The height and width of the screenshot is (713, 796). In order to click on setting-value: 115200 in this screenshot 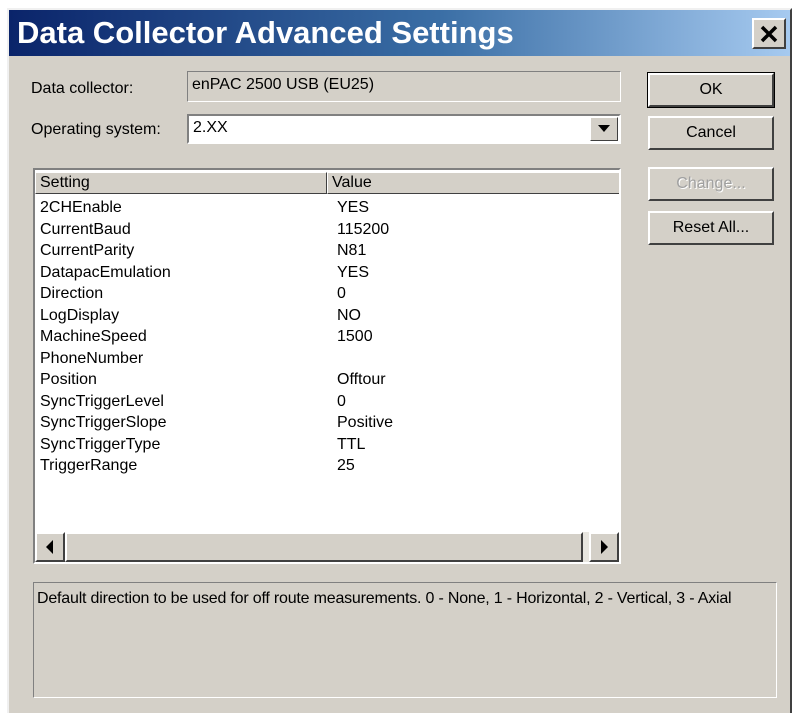, I will do `click(363, 229)`.